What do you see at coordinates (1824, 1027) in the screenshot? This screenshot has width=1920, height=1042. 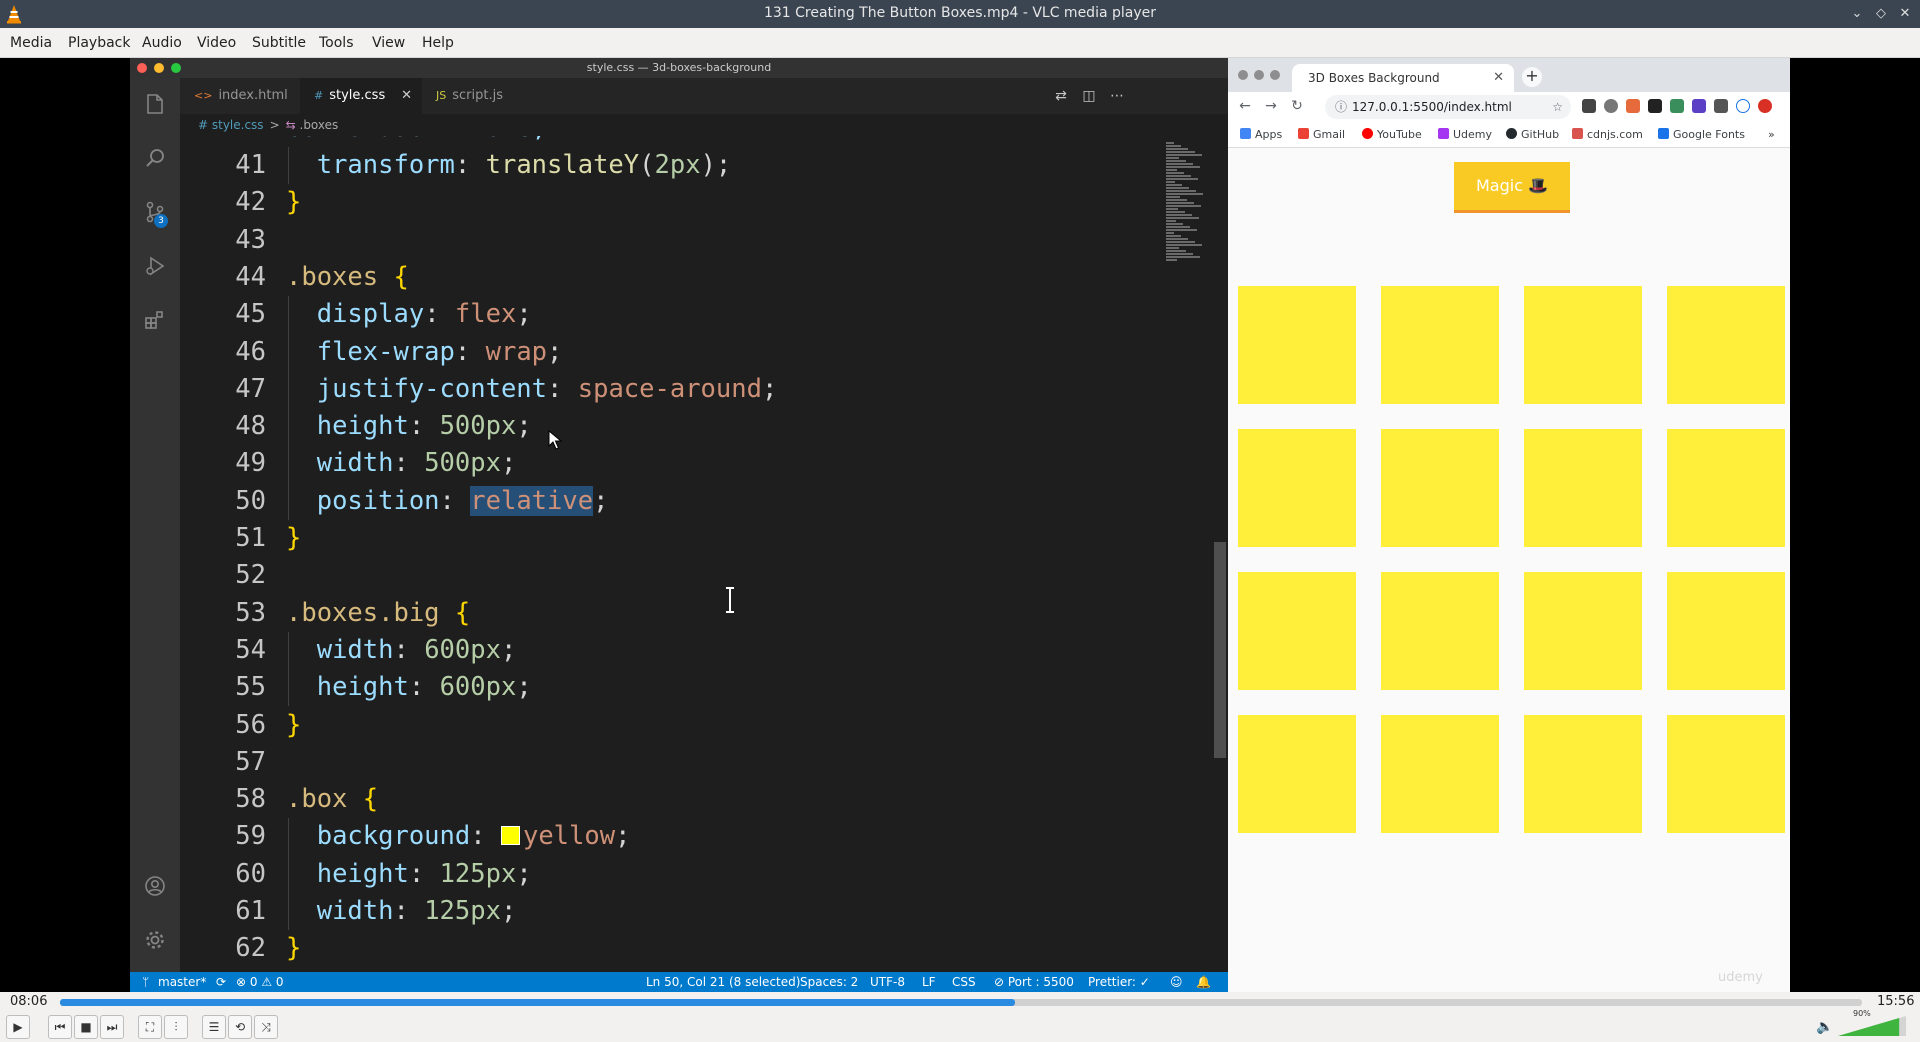 I see `speaker-icon: 🔈` at bounding box center [1824, 1027].